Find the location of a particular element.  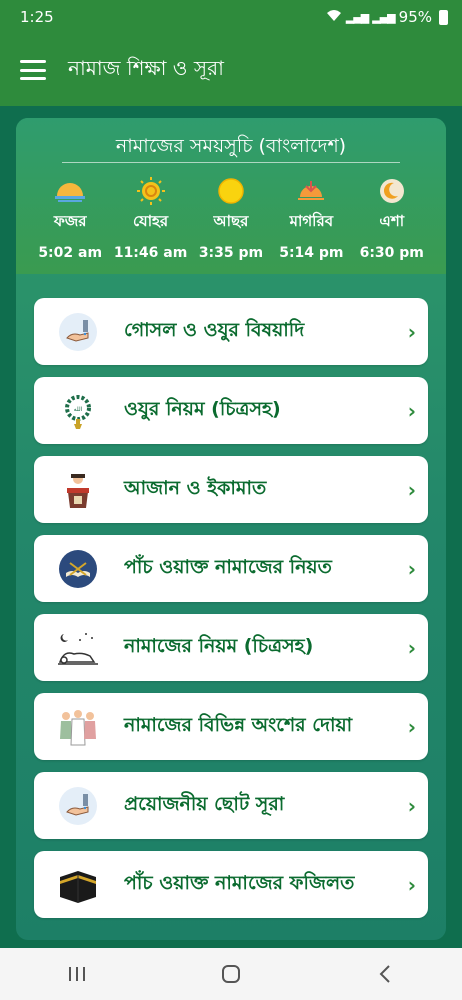

prayer-name: যোহর is located at coordinates (150, 221).